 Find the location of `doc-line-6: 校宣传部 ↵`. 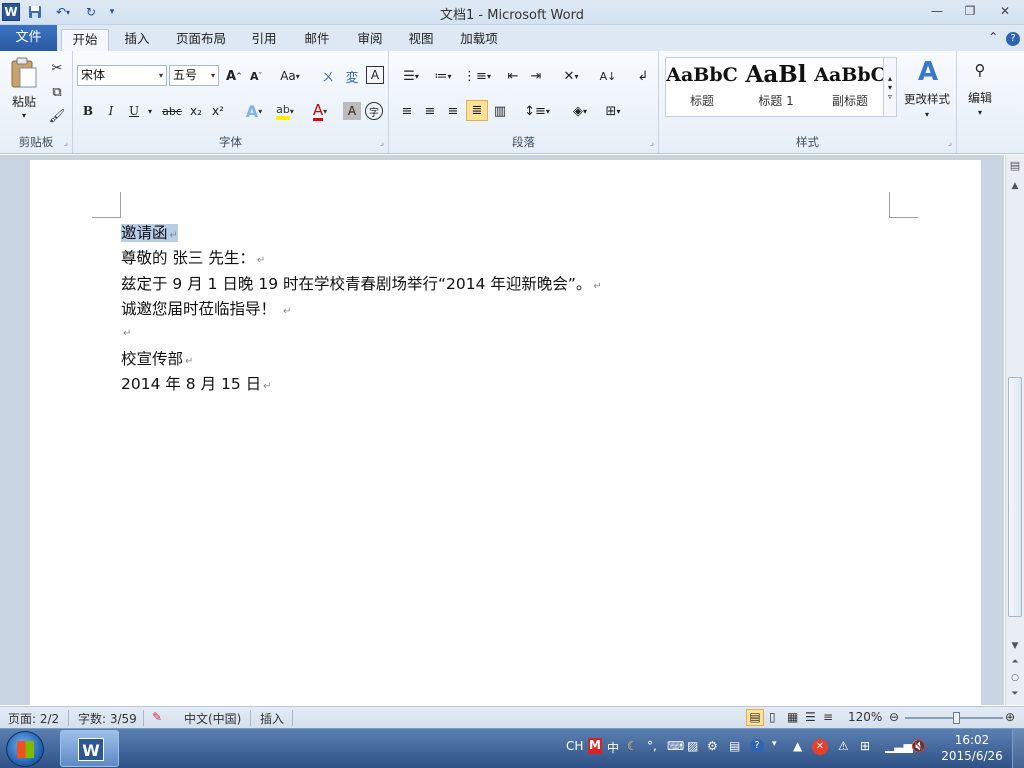

doc-line-6: 校宣传部 ↵ is located at coordinates (157, 358).